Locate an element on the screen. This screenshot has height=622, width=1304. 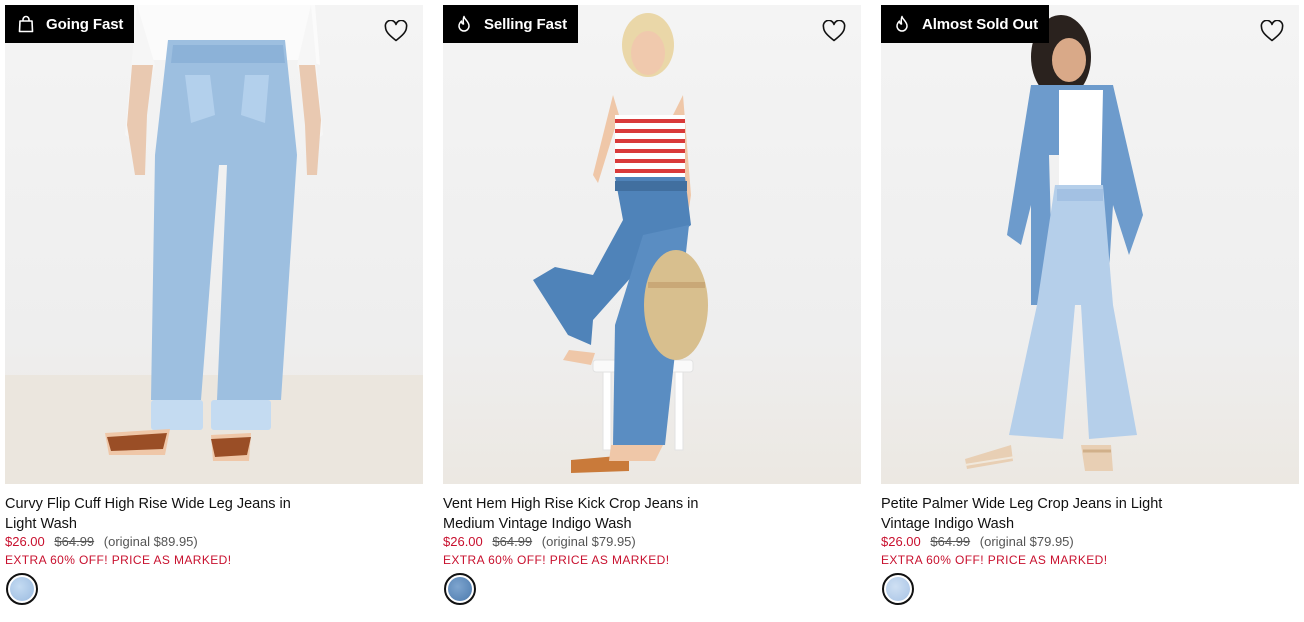
price-row: $26.00 $64.99 (original $89.95) is located at coordinates (101, 542).